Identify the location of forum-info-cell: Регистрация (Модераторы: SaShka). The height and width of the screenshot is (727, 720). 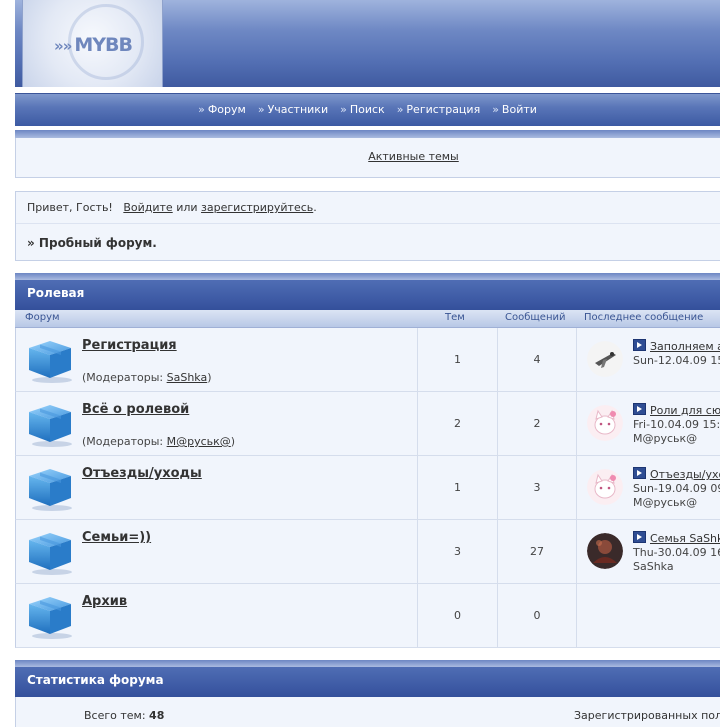
(217, 359).